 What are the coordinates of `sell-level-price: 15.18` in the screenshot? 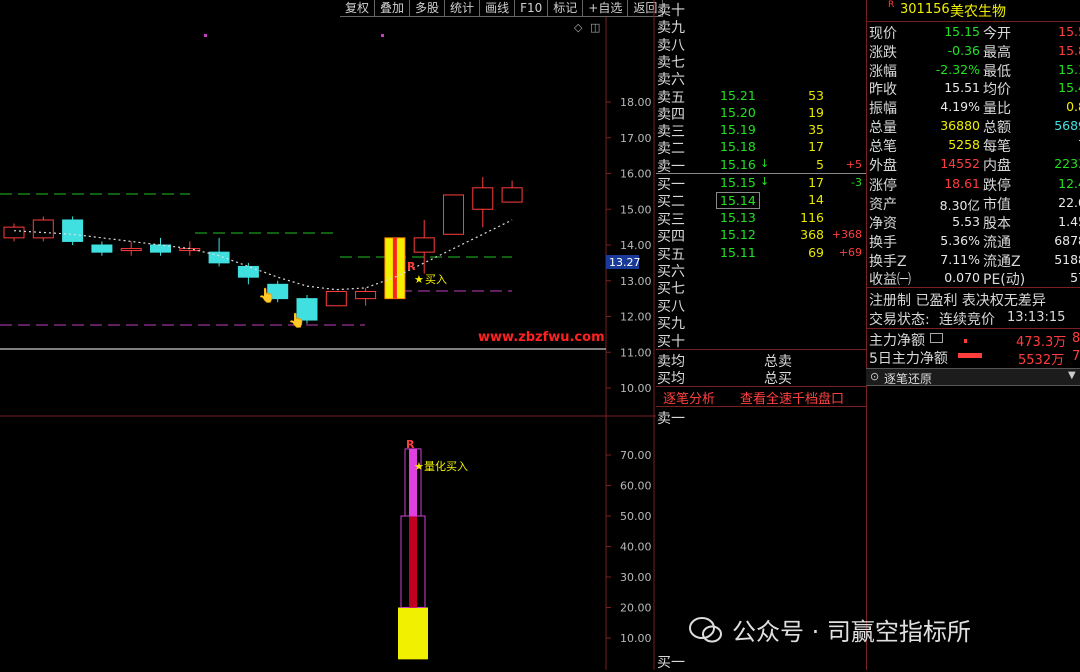 It's located at (738, 147).